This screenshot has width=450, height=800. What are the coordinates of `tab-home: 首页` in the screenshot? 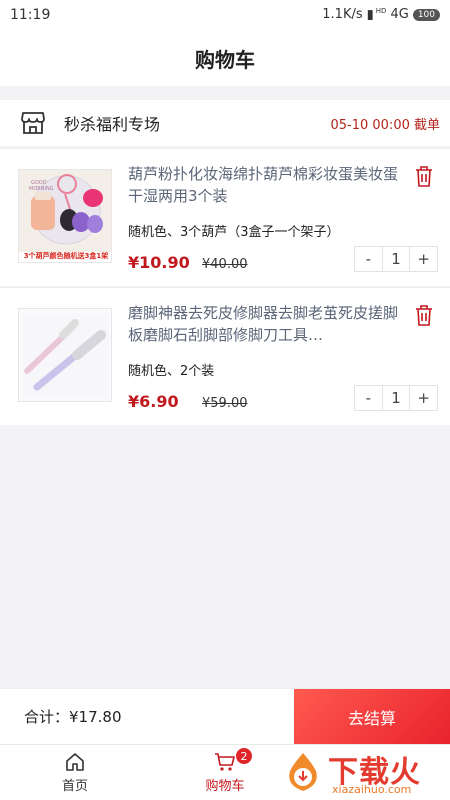 It's located at (75, 772).